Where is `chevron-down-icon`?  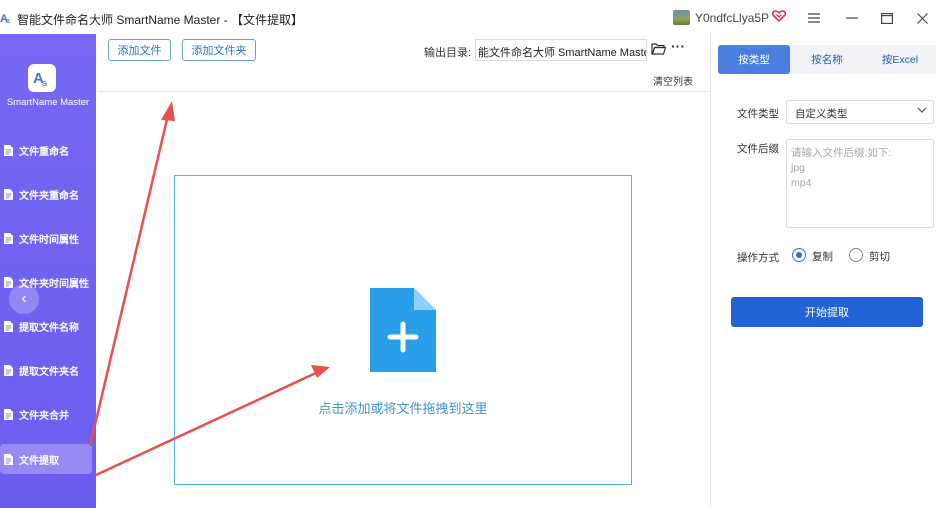
chevron-down-icon is located at coordinates (922, 110).